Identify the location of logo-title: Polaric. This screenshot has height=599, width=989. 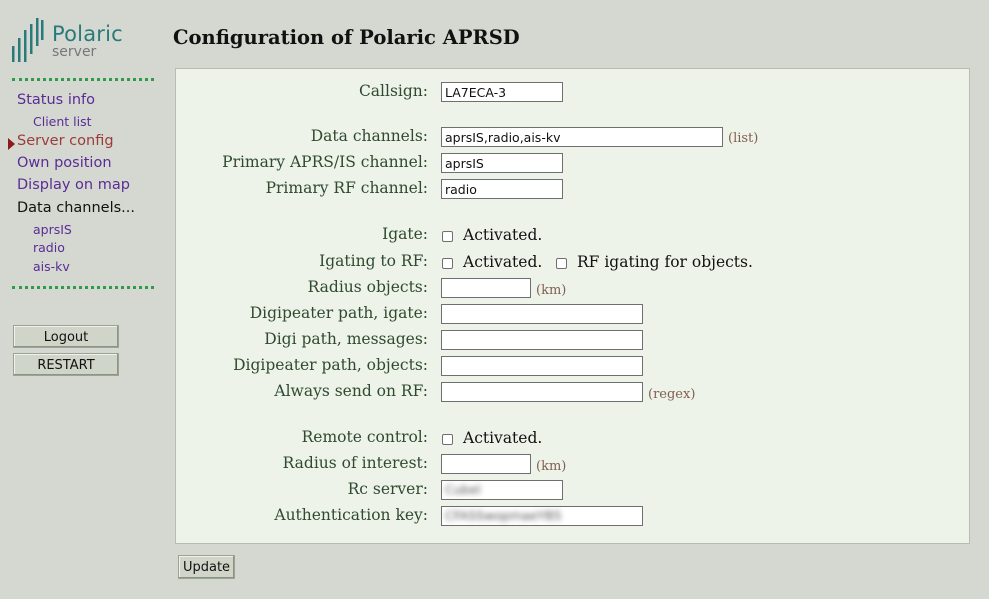
(87, 34).